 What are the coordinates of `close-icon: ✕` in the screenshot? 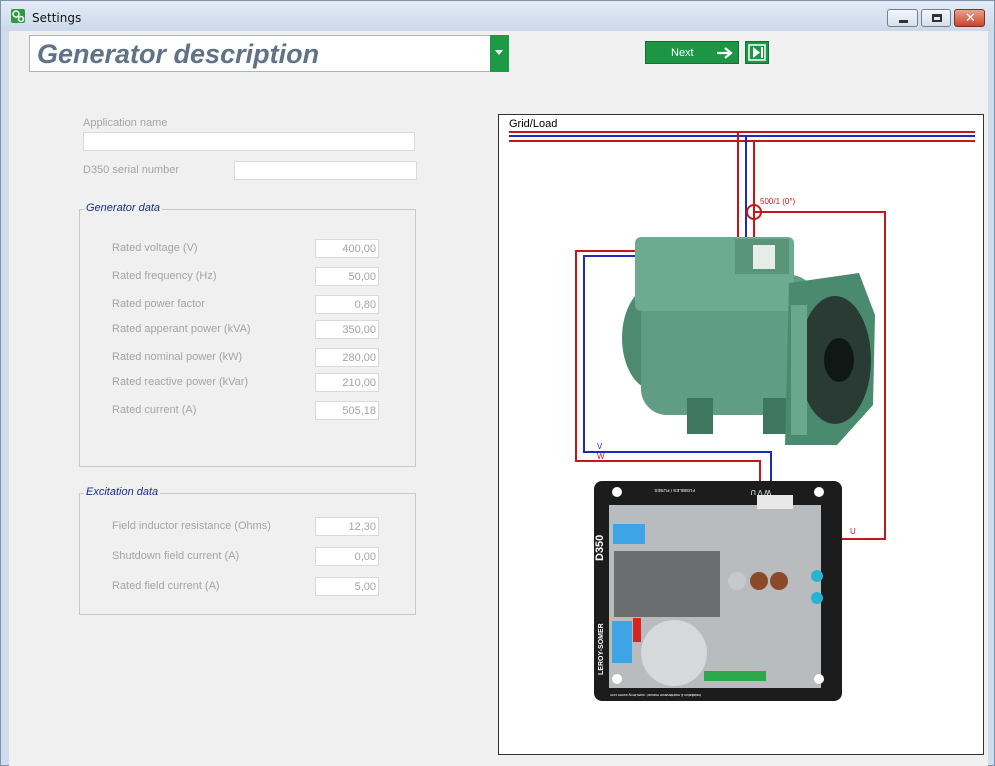 It's located at (970, 18).